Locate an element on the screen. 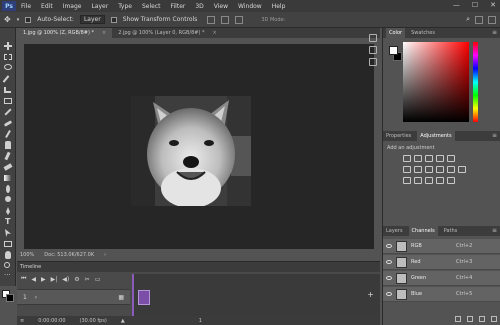 The width and height of the screenshot is (500, 325). lasso-tool-icon is located at coordinates (8, 68).